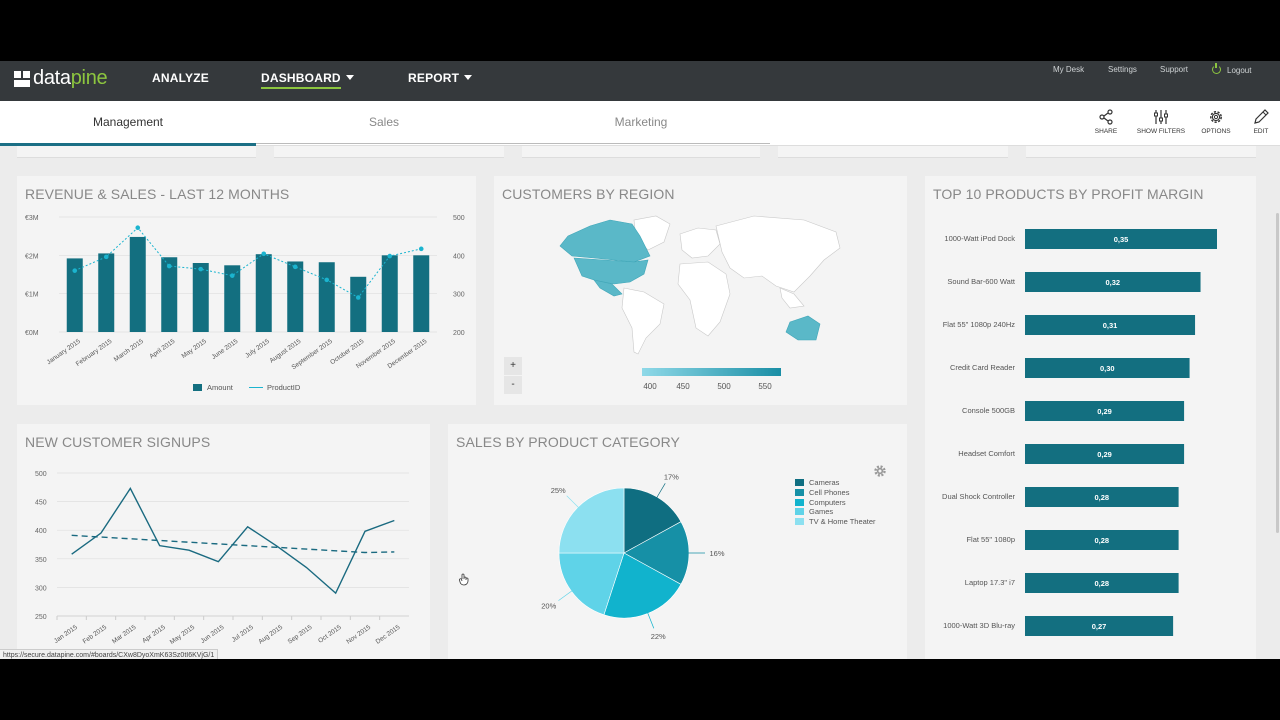  I want to click on y-tick-label: 500, so click(41, 474).